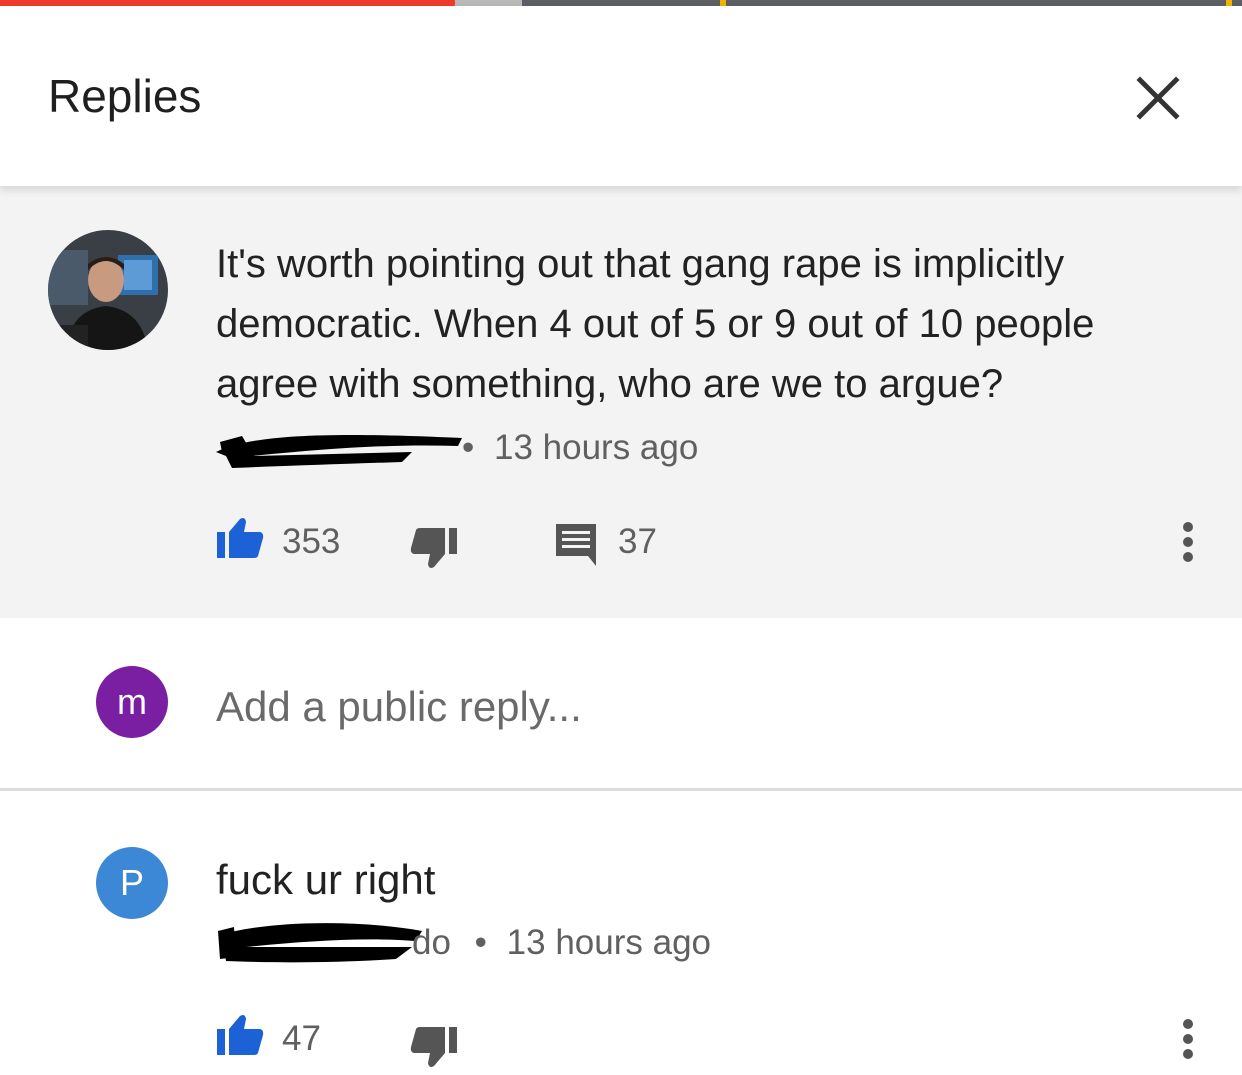  I want to click on comment-actions: 47, so click(621, 1043).